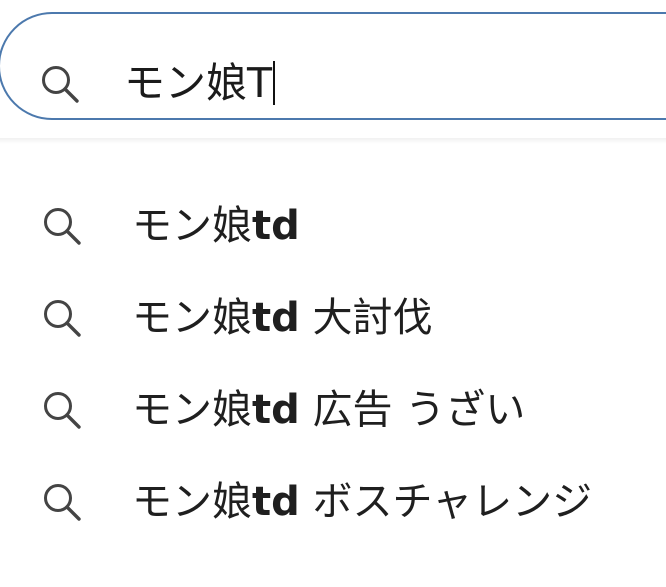 Image resolution: width=666 pixels, height=587 pixels. I want to click on suggestion-text: モン娘td, so click(216, 226).